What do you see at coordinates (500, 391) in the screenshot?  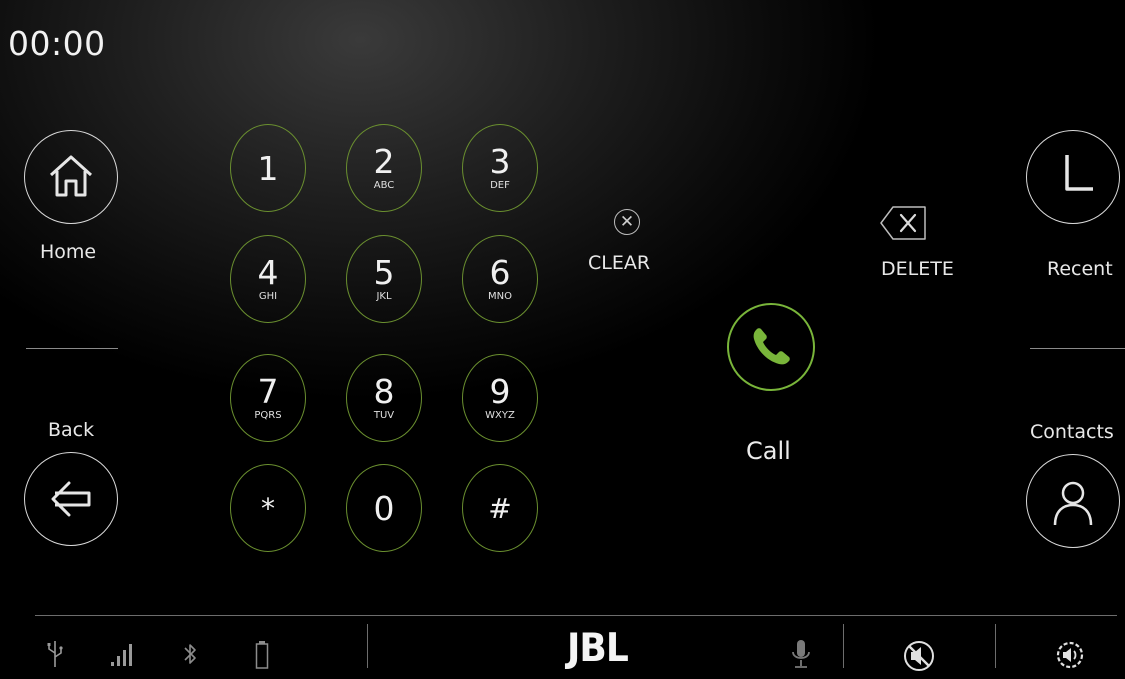 I see `key-digit: 9` at bounding box center [500, 391].